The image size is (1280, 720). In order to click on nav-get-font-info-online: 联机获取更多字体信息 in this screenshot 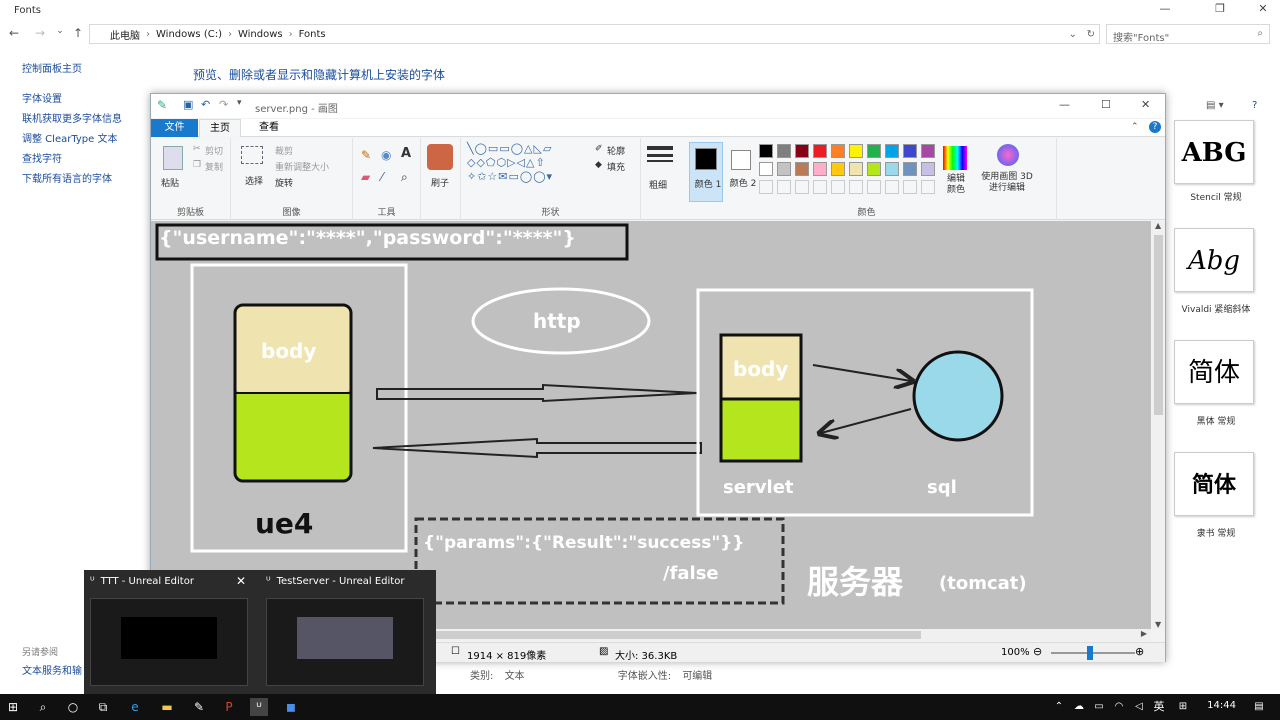, I will do `click(87, 120)`.